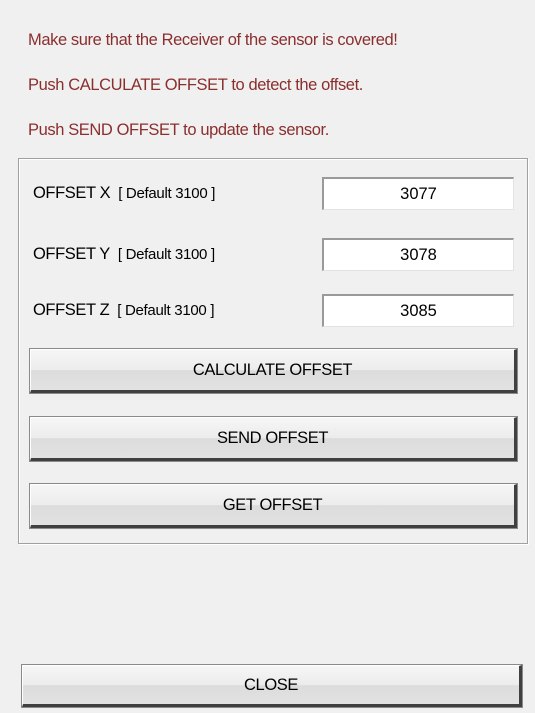 This screenshot has width=535, height=713. Describe the element at coordinates (273, 439) in the screenshot. I see `send-offset-button: SEND OFFSET` at that location.